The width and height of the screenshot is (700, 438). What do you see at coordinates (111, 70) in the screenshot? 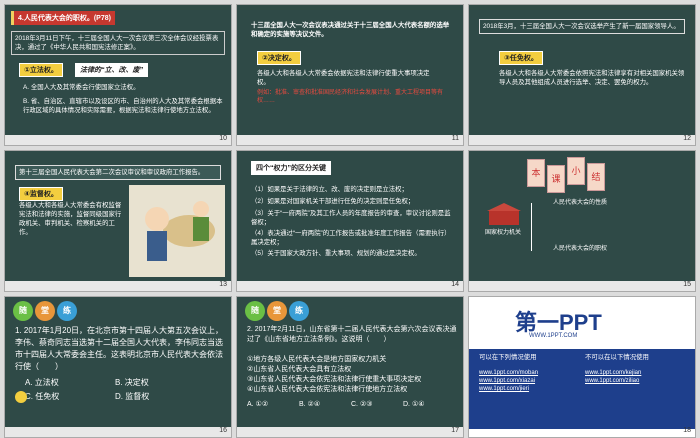
I see `tag-label: 法律的“立、改、废”` at bounding box center [111, 70].